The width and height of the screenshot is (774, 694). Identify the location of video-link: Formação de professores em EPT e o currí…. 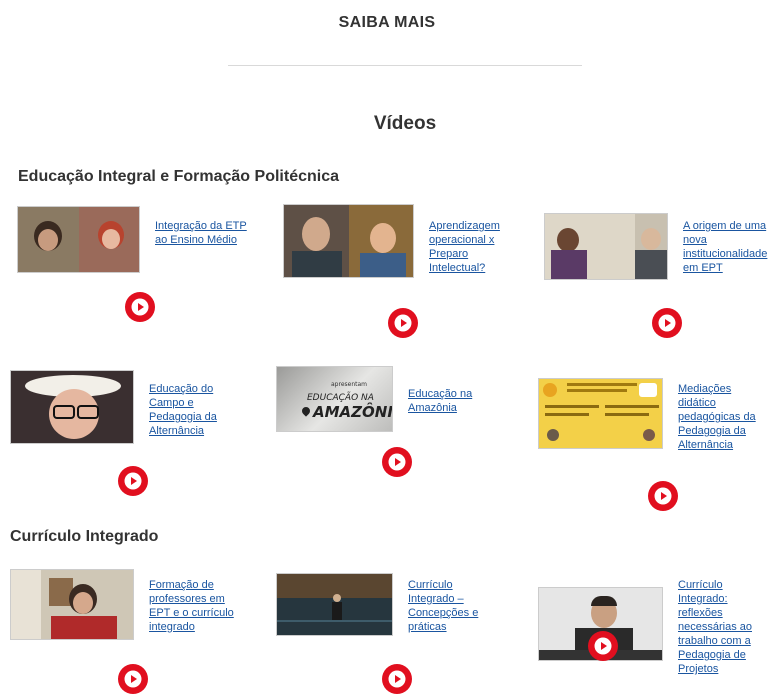
(197, 606).